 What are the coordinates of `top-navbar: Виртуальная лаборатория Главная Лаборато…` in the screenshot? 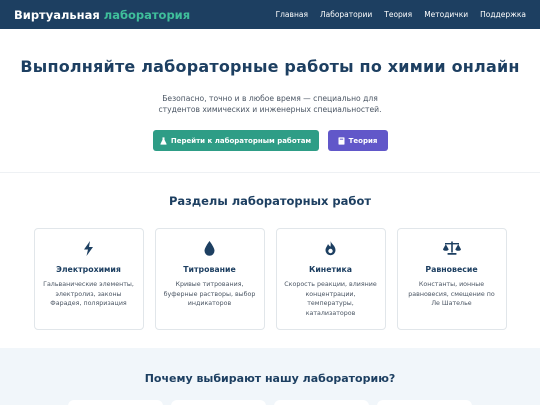 It's located at (270, 14).